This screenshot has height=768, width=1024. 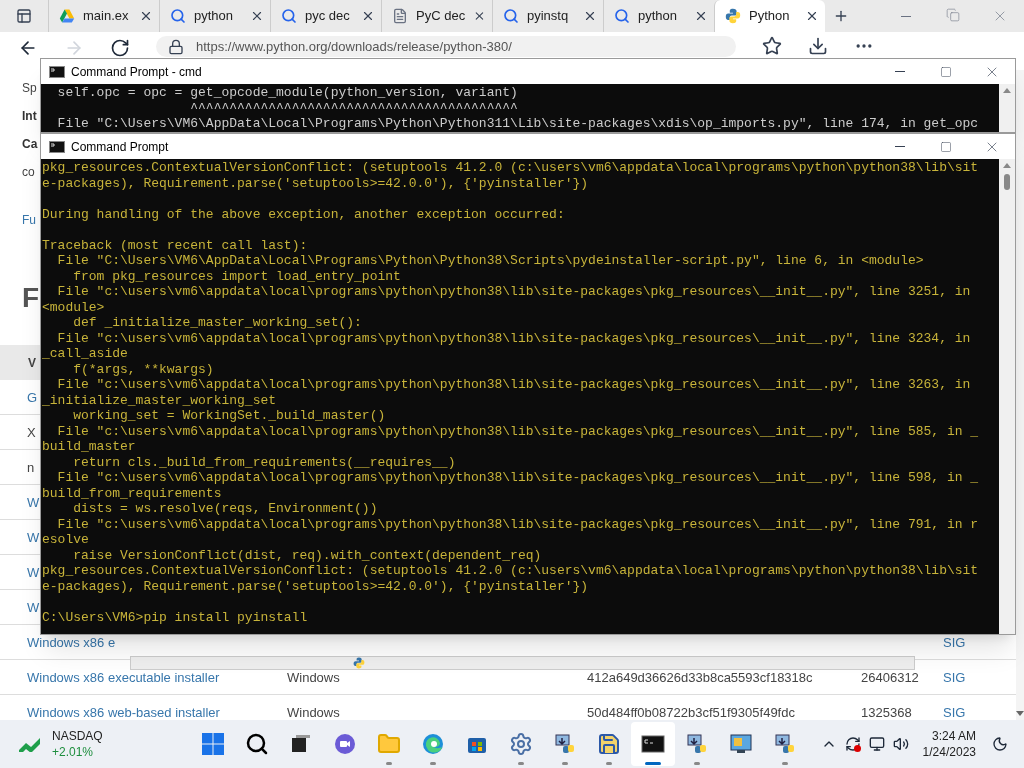 What do you see at coordinates (653, 744) in the screenshot?
I see `taskbar-button` at bounding box center [653, 744].